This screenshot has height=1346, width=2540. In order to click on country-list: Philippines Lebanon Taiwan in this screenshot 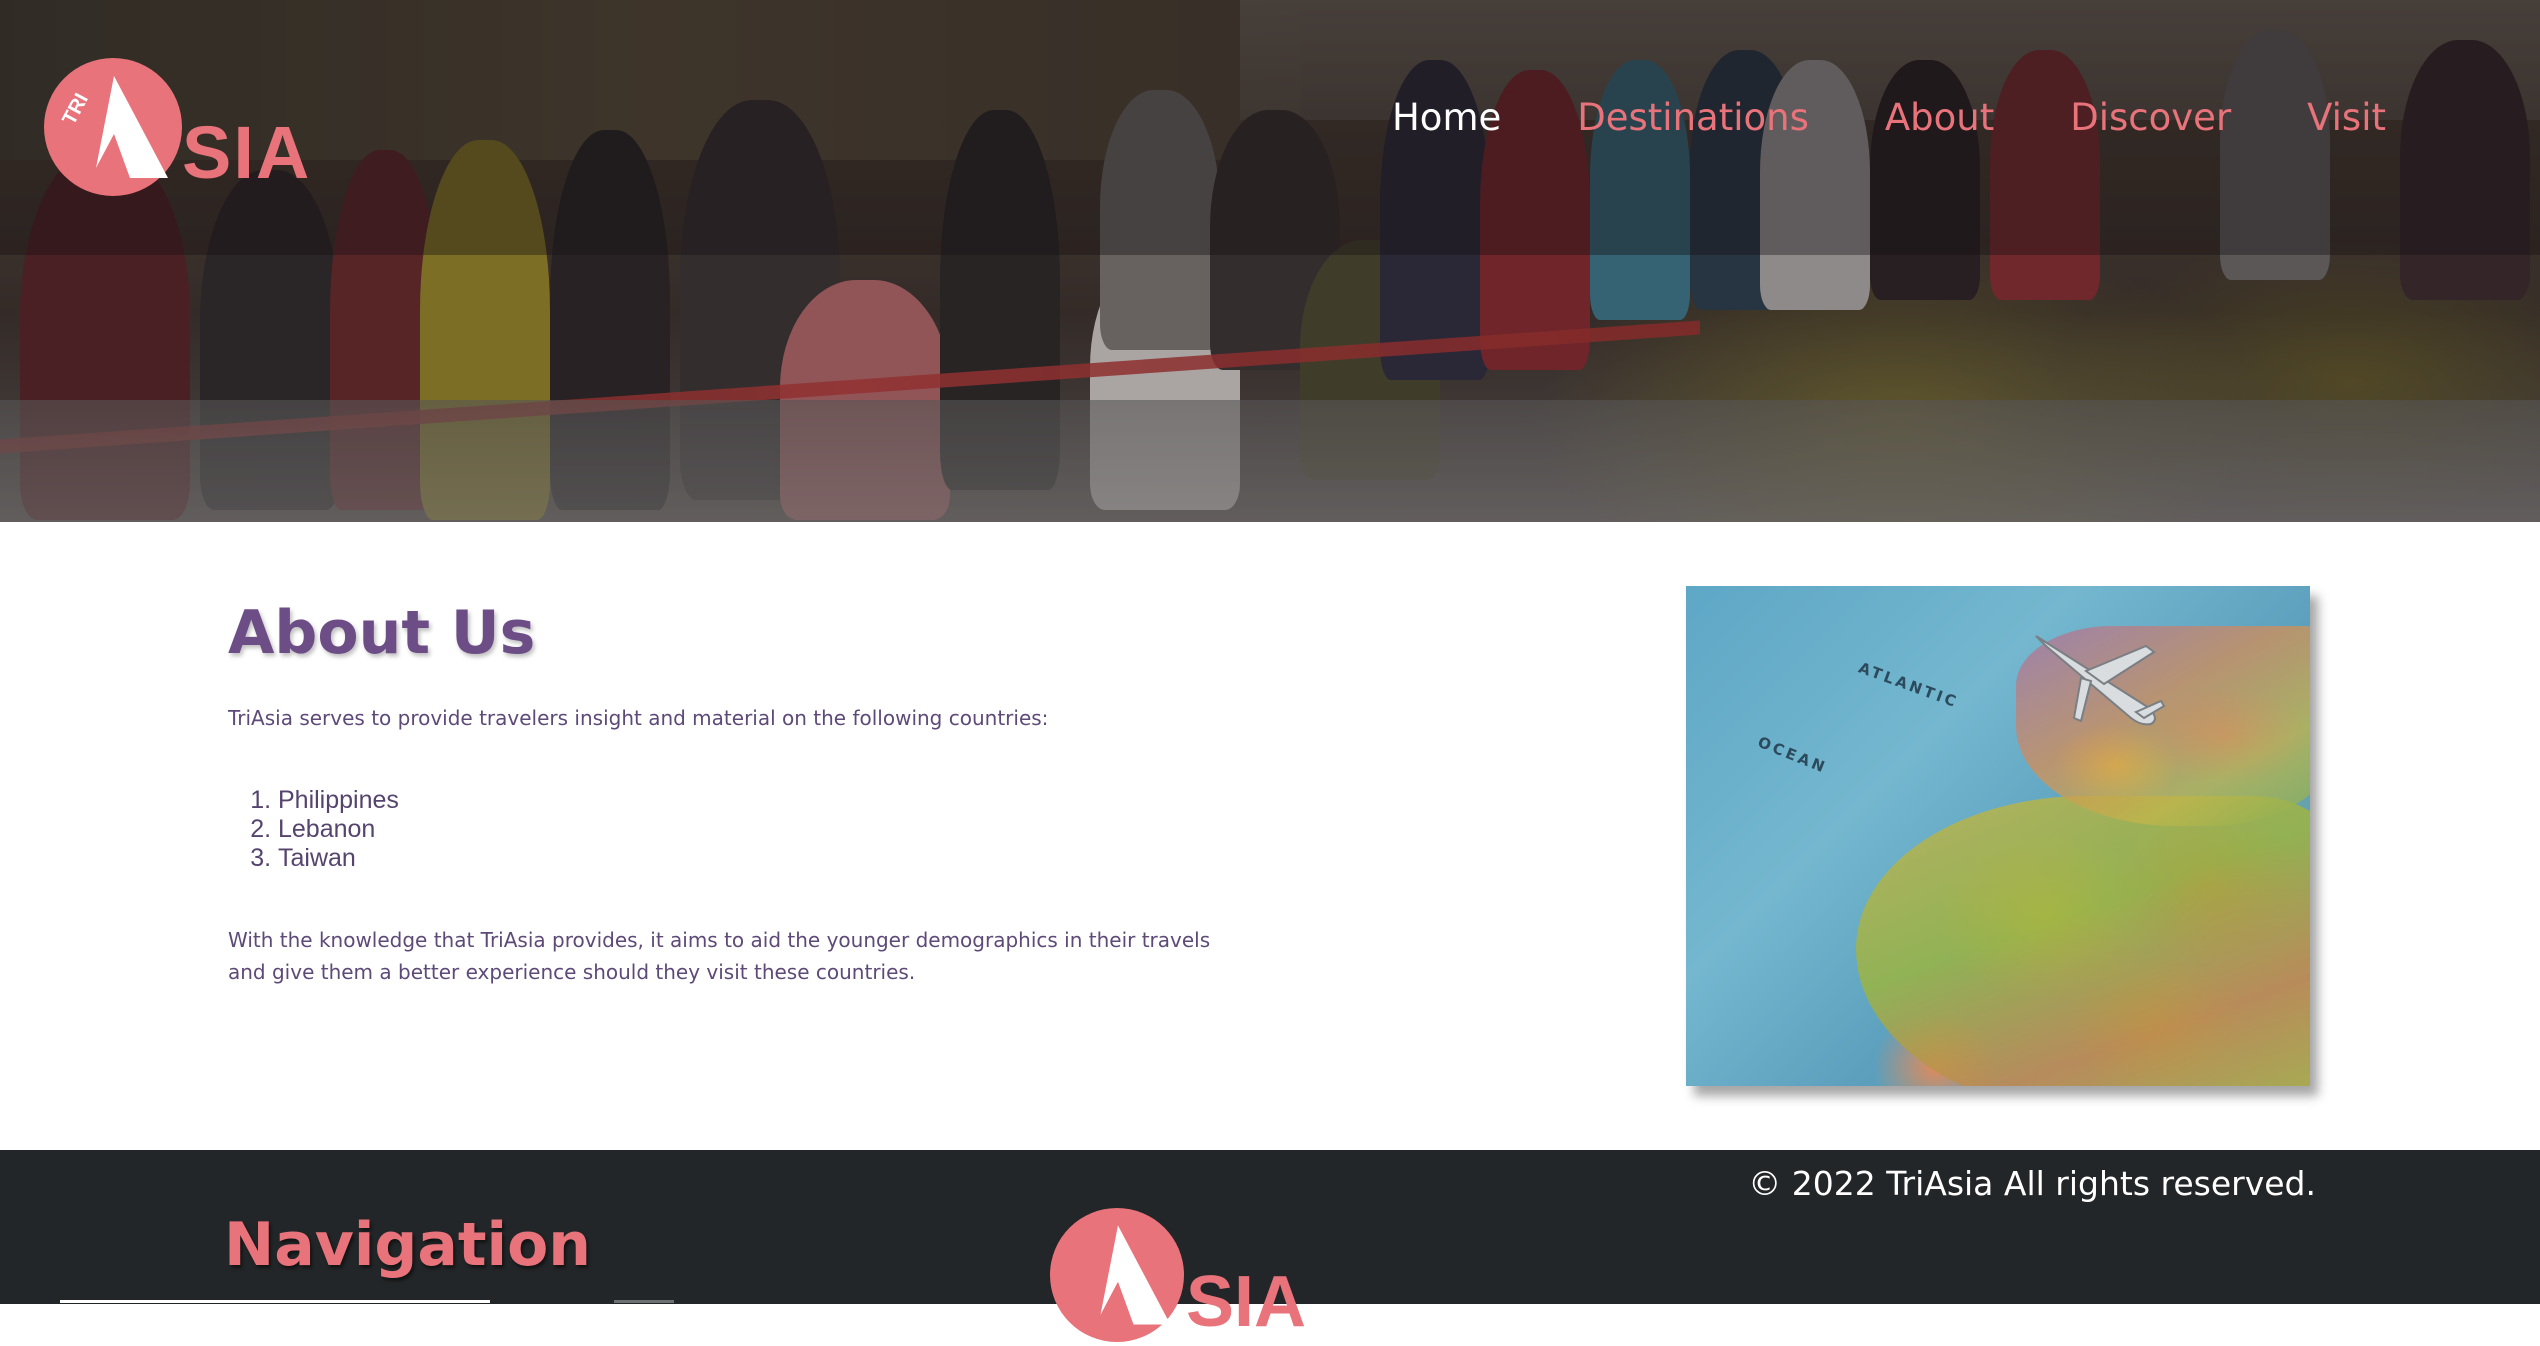, I will do `click(313, 829)`.